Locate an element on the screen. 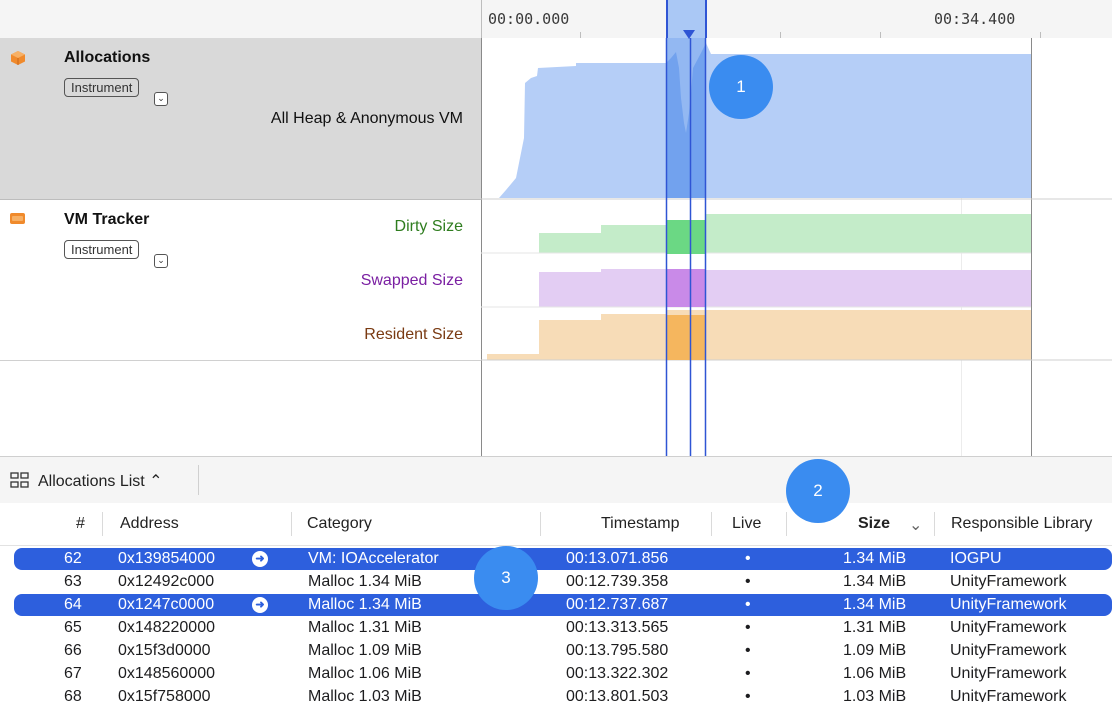 The width and height of the screenshot is (1112, 702). cell-timestamp: 00:13.071.856 is located at coordinates (617, 558).